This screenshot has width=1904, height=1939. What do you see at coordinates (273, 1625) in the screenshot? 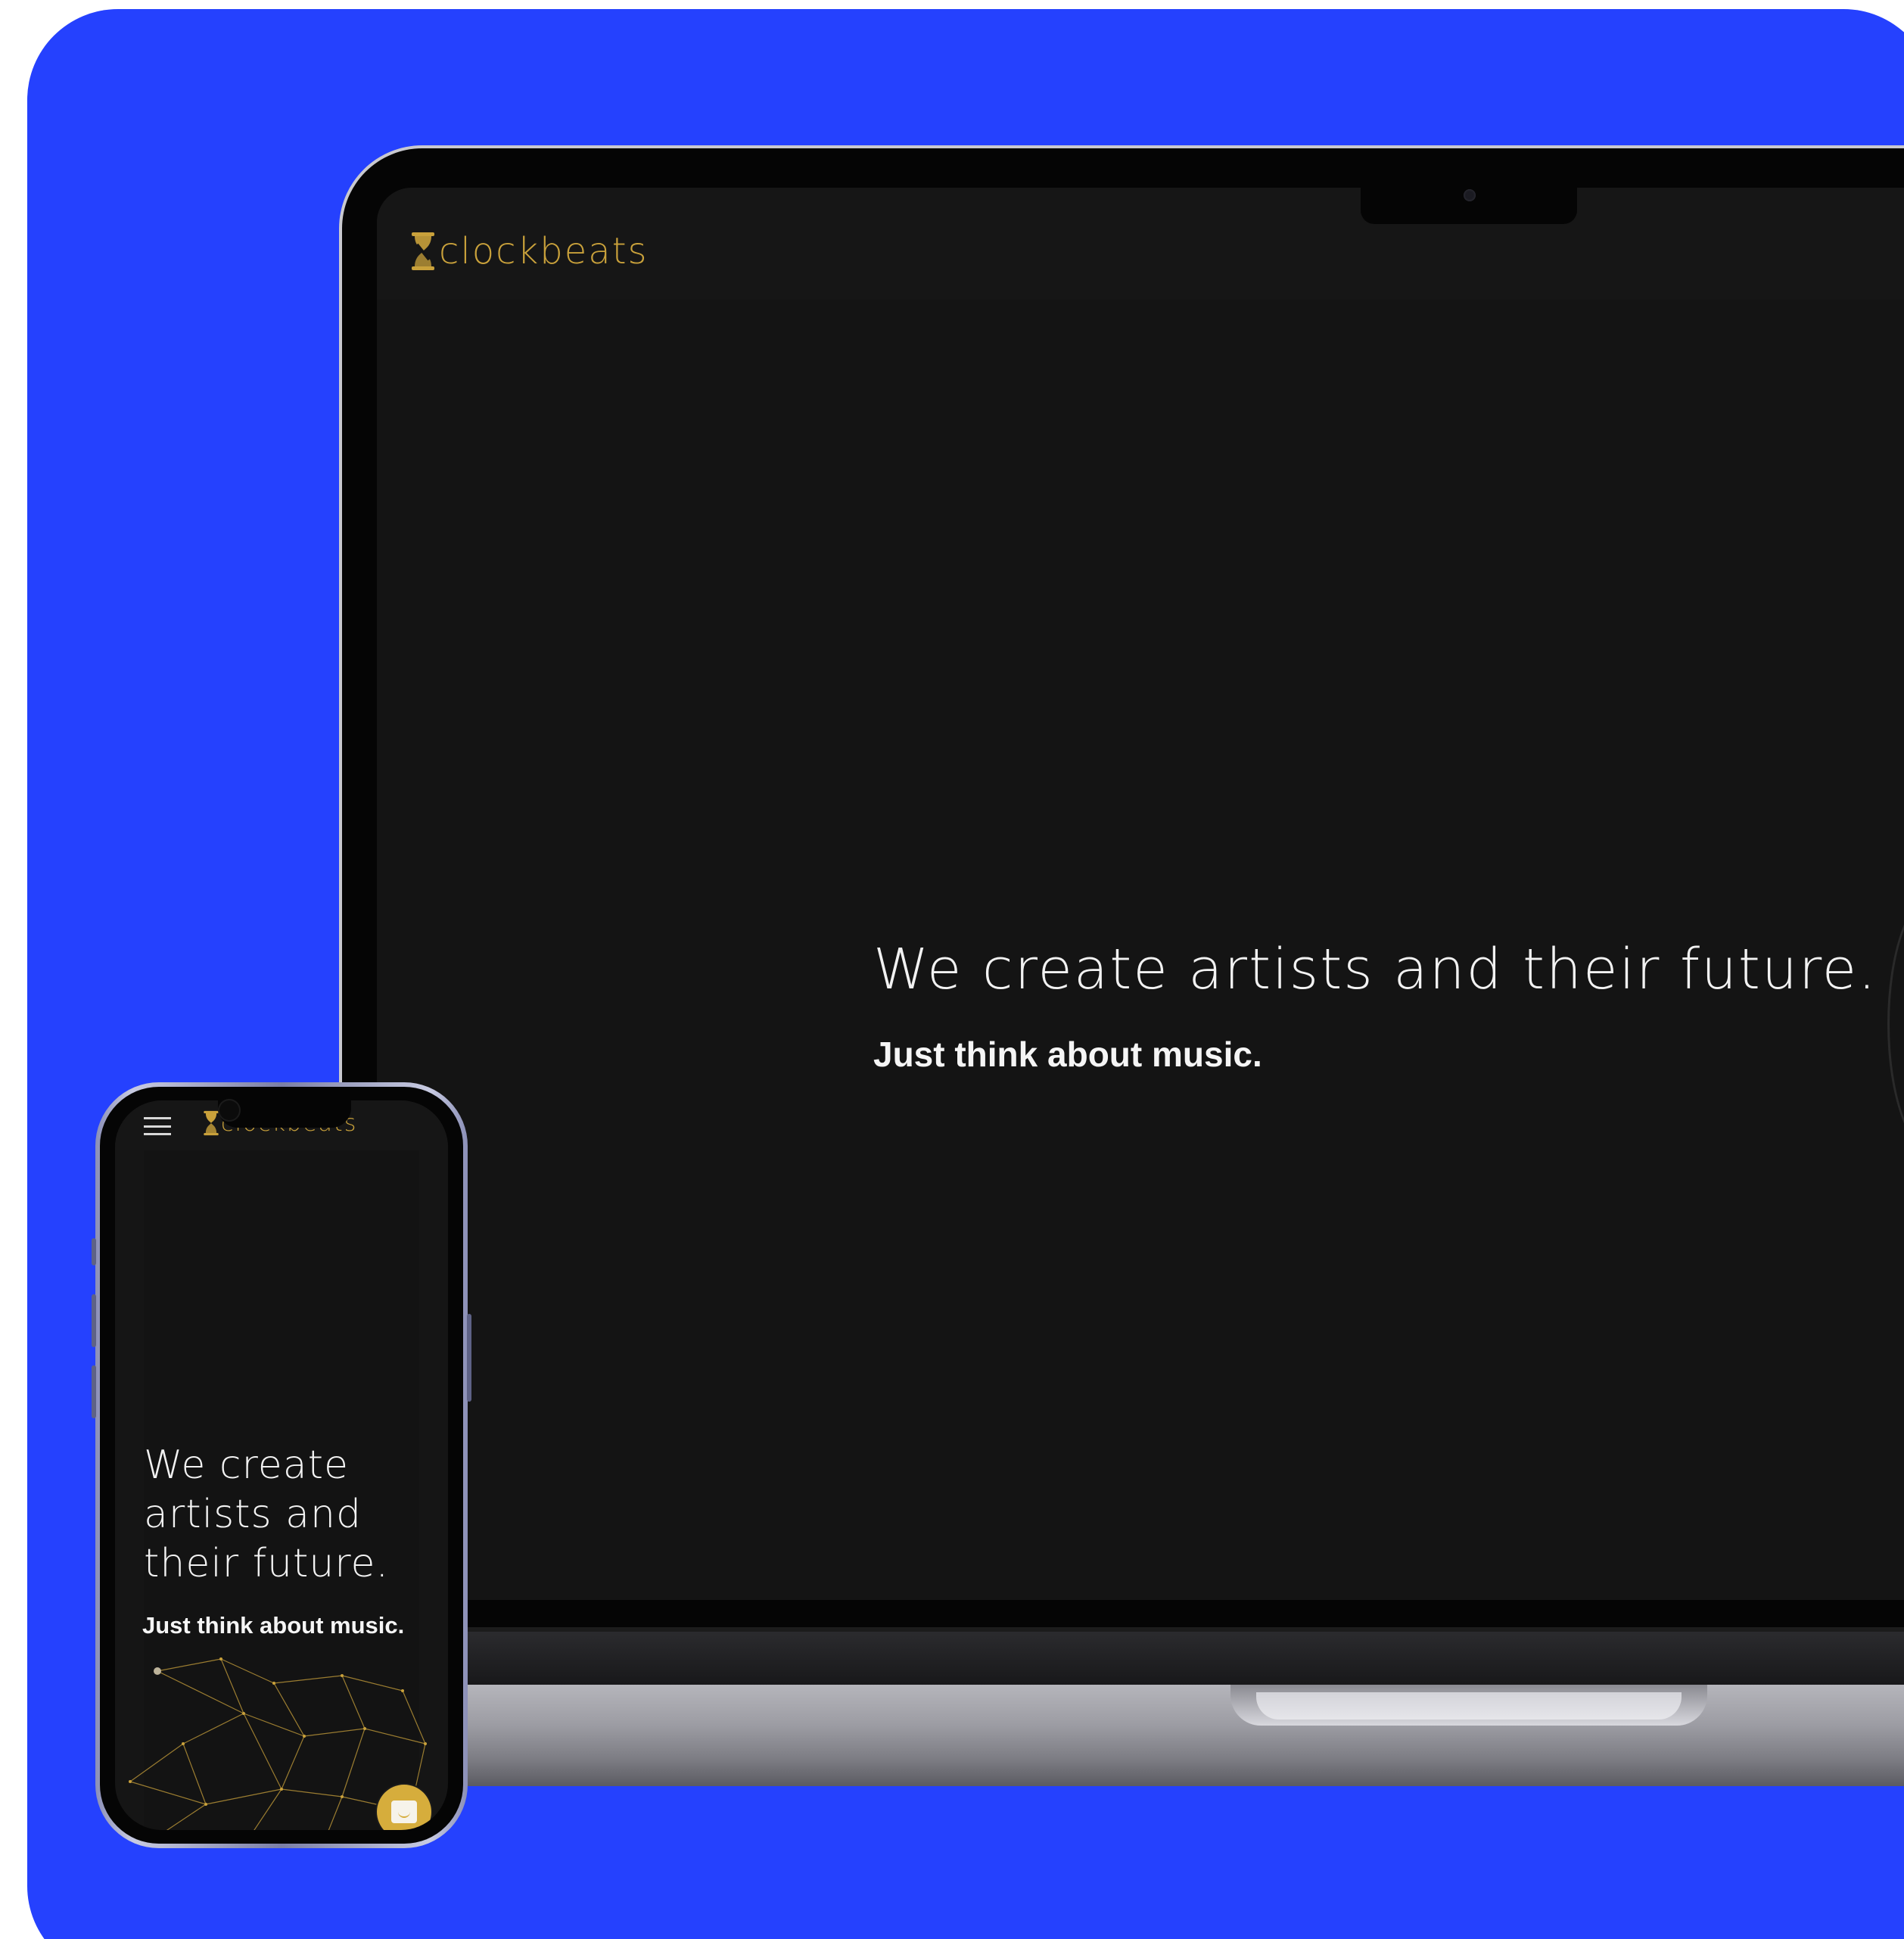
I see `mobile-hero-tagline: Just think about music.` at bounding box center [273, 1625].